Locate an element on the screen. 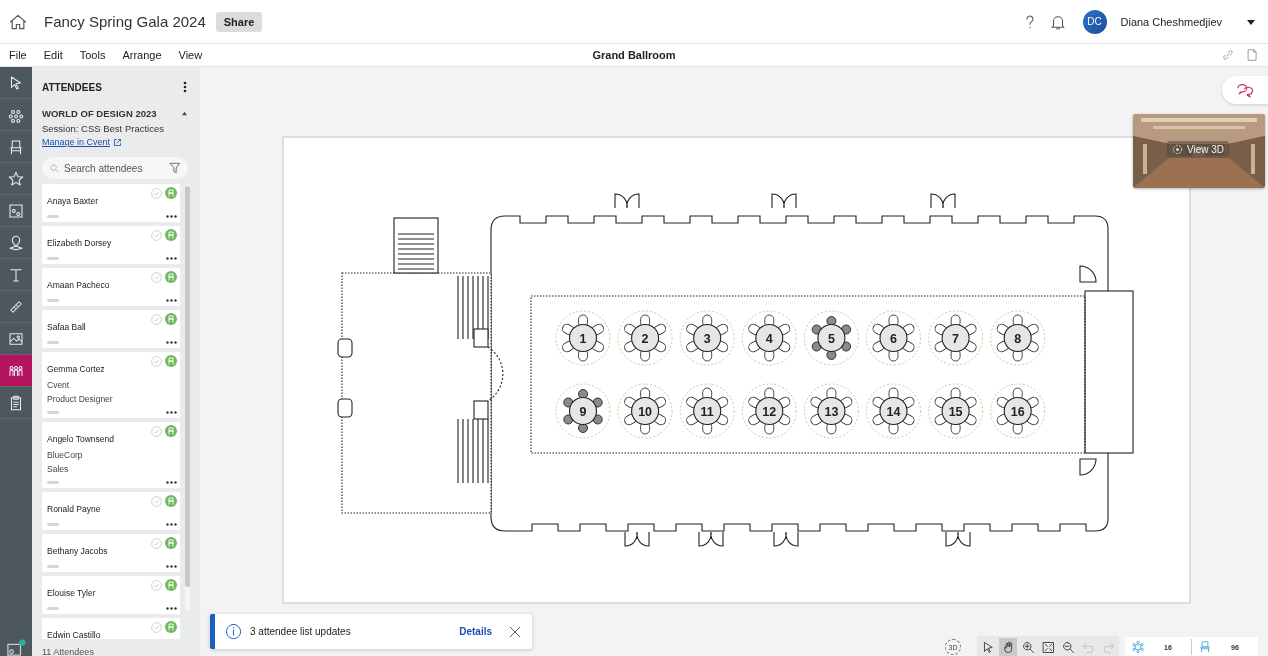 This screenshot has width=1268, height=656. table-number: 13 is located at coordinates (831, 411).